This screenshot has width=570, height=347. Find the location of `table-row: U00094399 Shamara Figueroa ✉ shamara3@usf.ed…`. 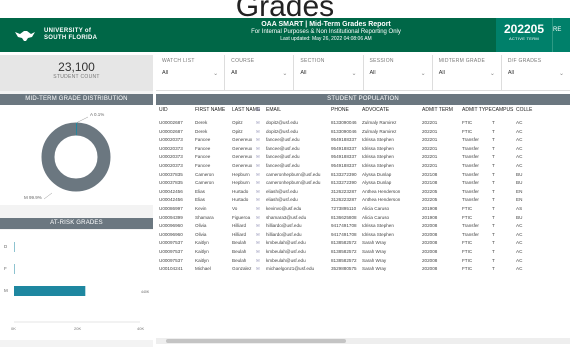

table-row: U00094399 Shamara Figueroa ✉ shamara3@usf.ed… is located at coordinates (363, 218).